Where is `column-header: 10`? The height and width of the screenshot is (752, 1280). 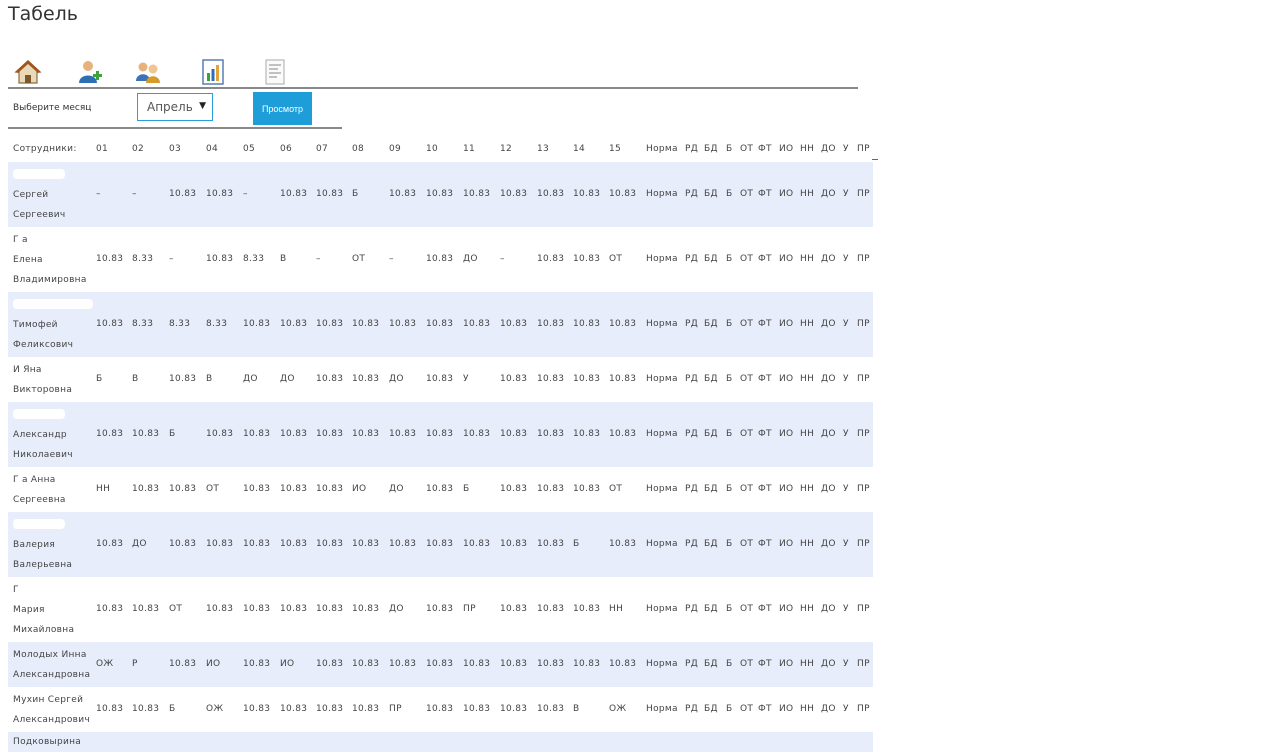 column-header: 10 is located at coordinates (432, 149).